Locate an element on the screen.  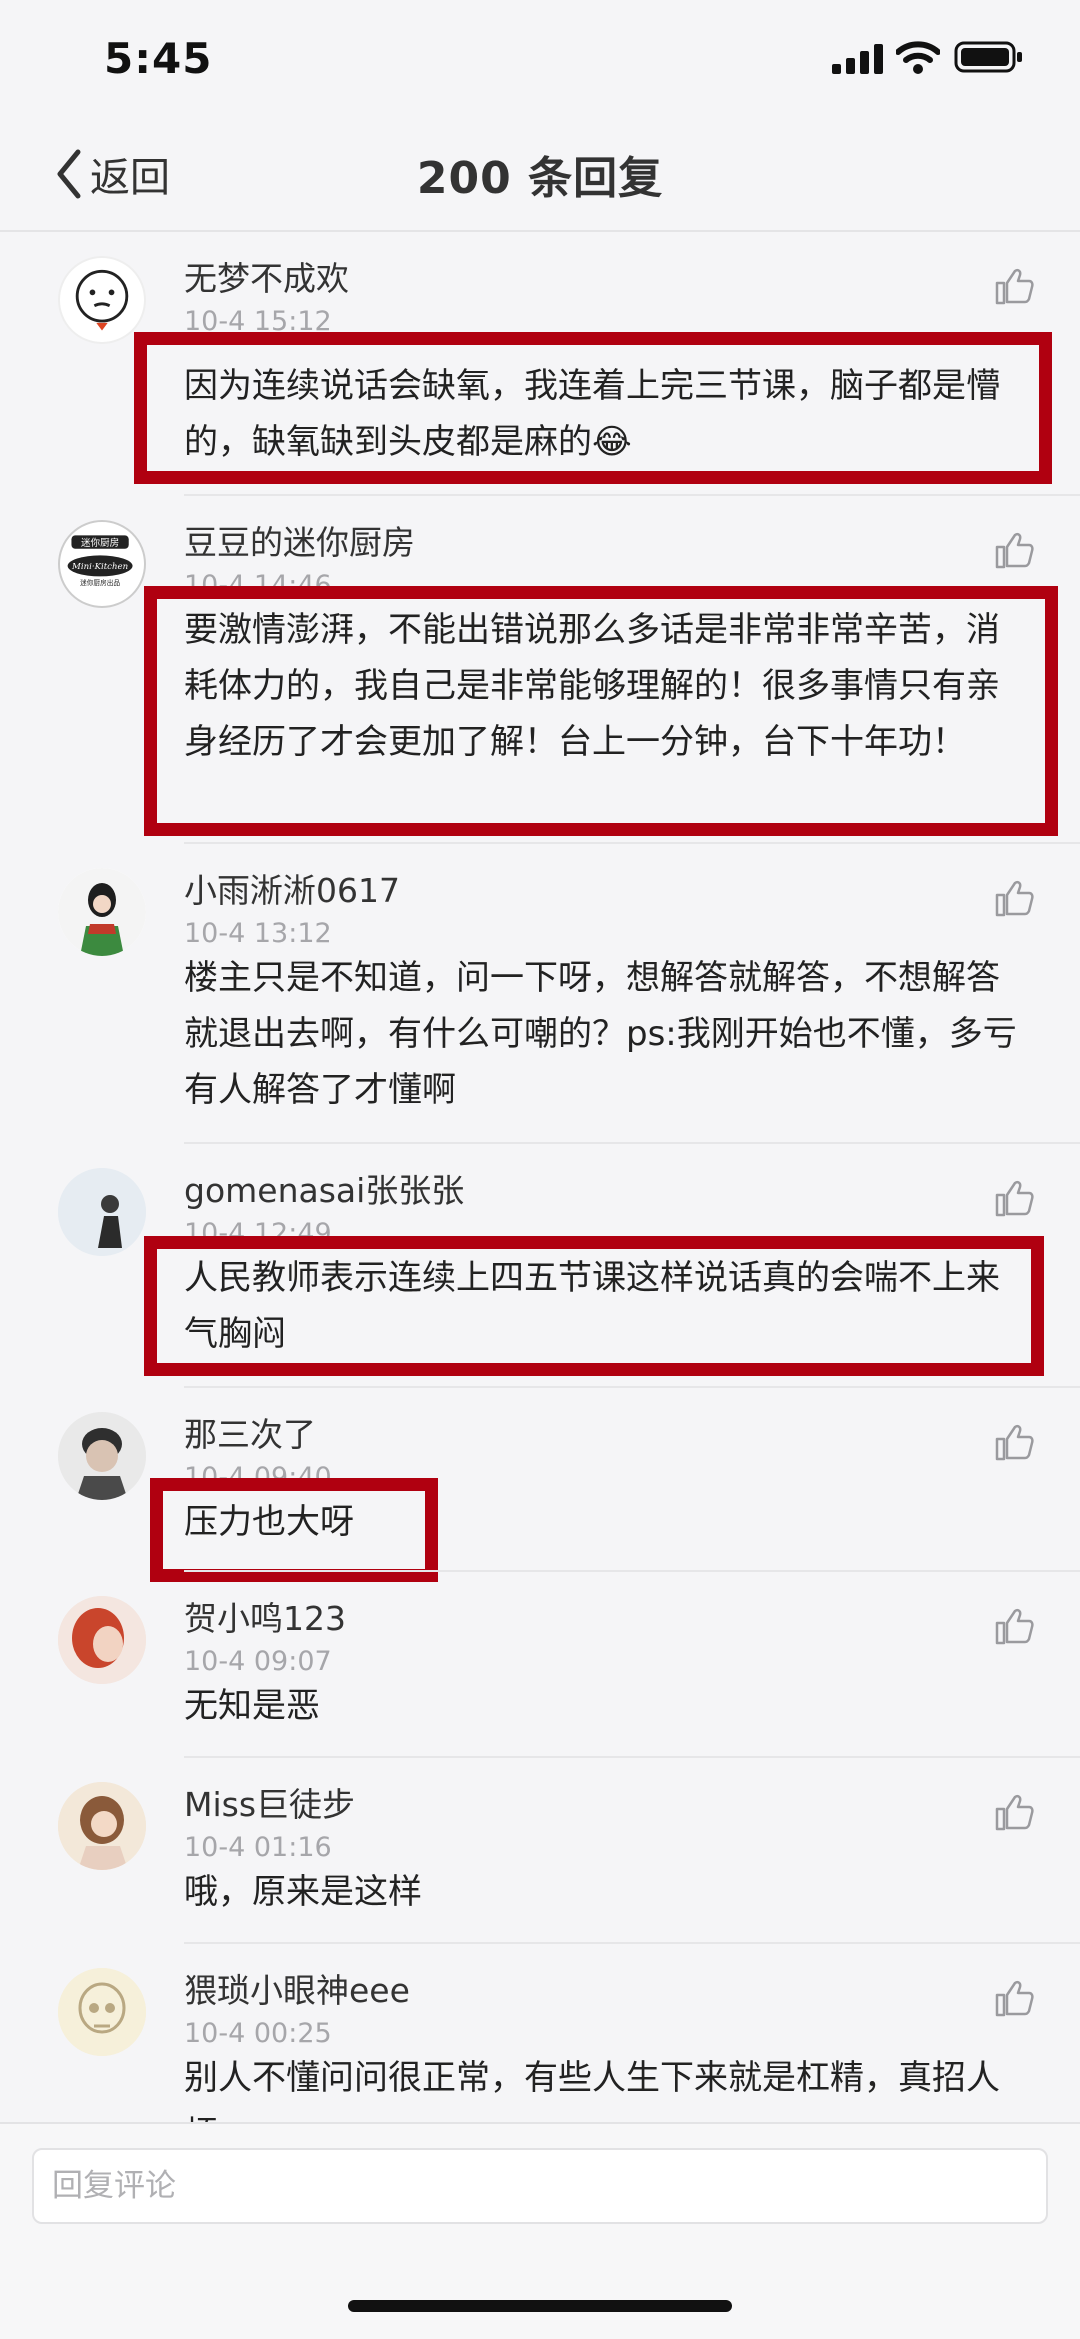
reply-bar is located at coordinates (540, 2230).